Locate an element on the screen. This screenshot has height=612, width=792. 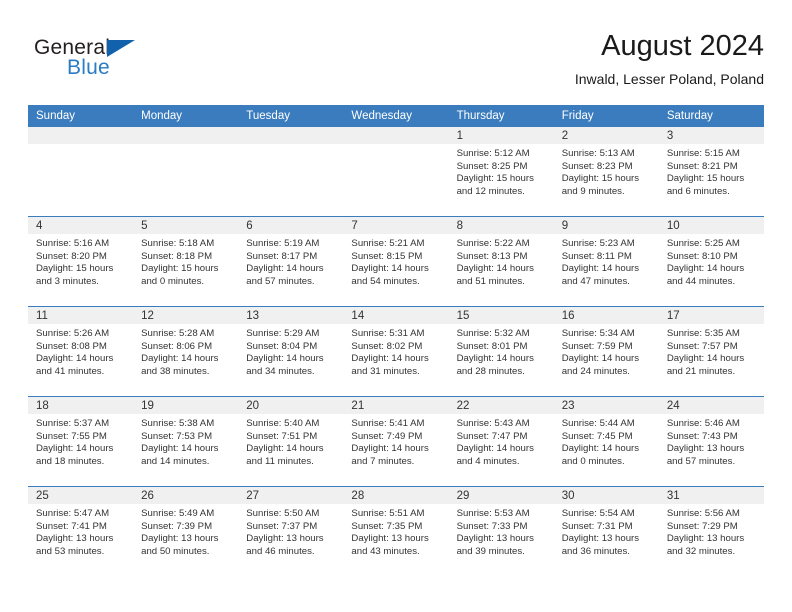
sunrise-time: Sunrise: 5:12 AM is located at coordinates (493, 153).